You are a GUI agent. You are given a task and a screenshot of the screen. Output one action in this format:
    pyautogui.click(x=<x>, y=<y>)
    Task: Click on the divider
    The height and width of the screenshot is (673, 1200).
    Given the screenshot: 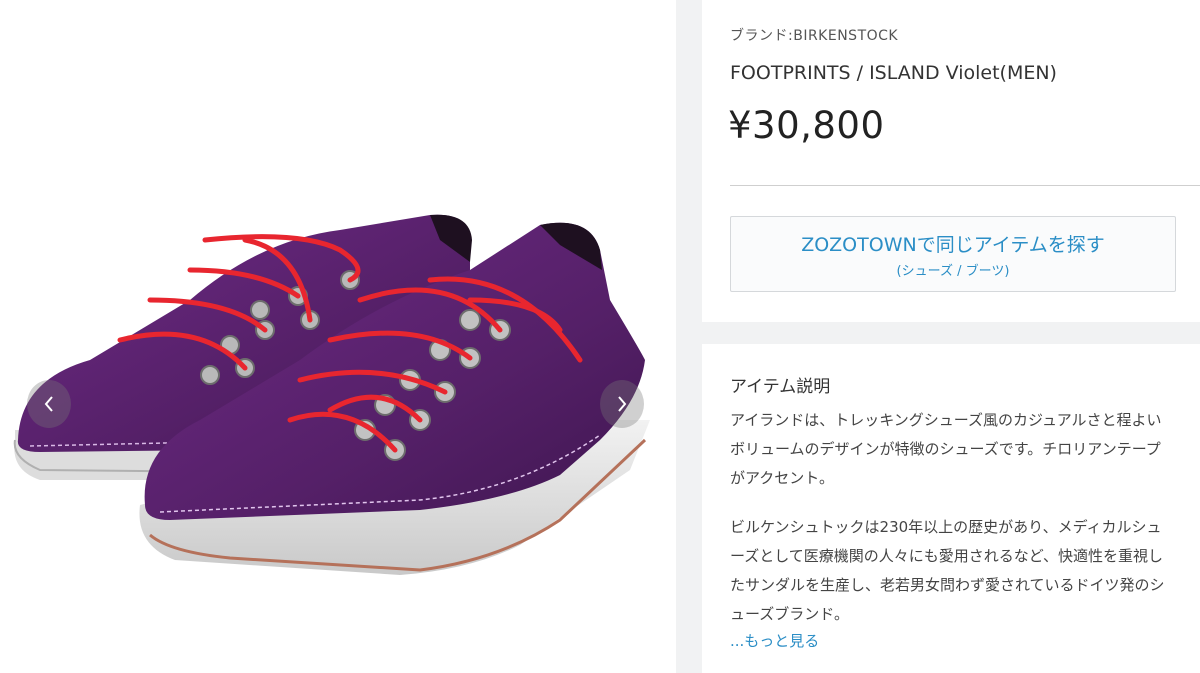 What is the action you would take?
    pyautogui.click(x=965, y=185)
    